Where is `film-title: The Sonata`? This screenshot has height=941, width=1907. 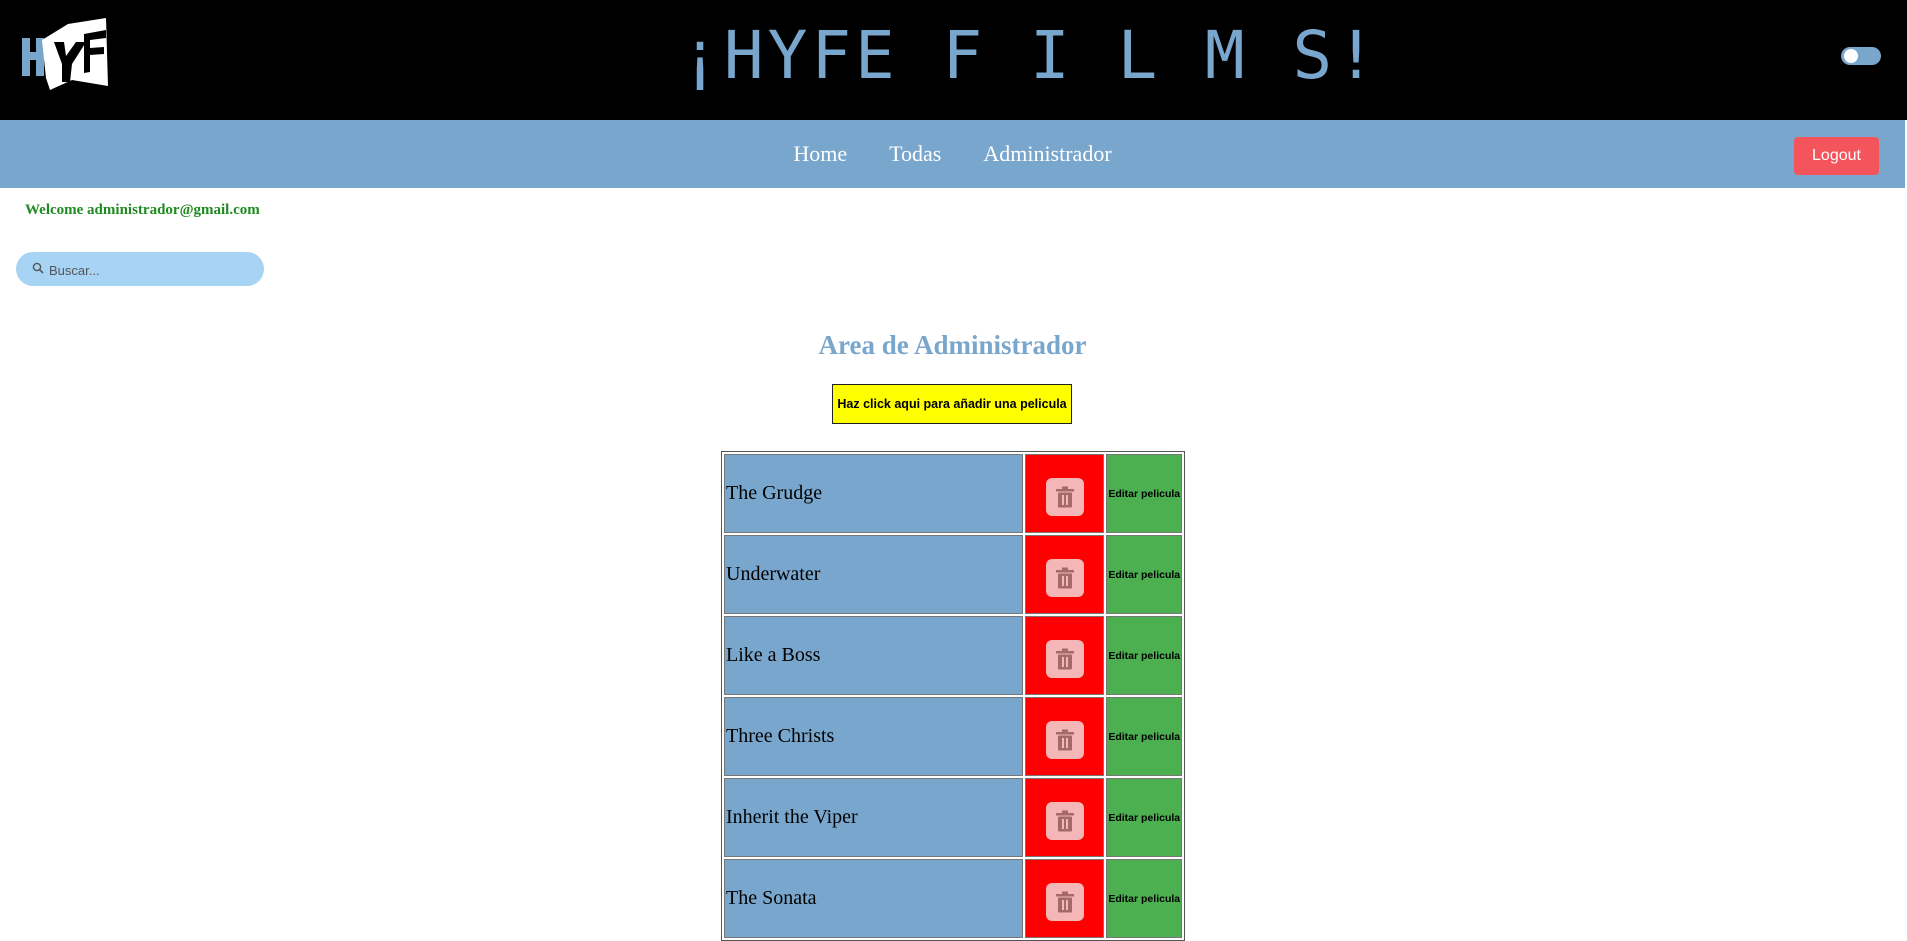 film-title: The Sonata is located at coordinates (874, 898).